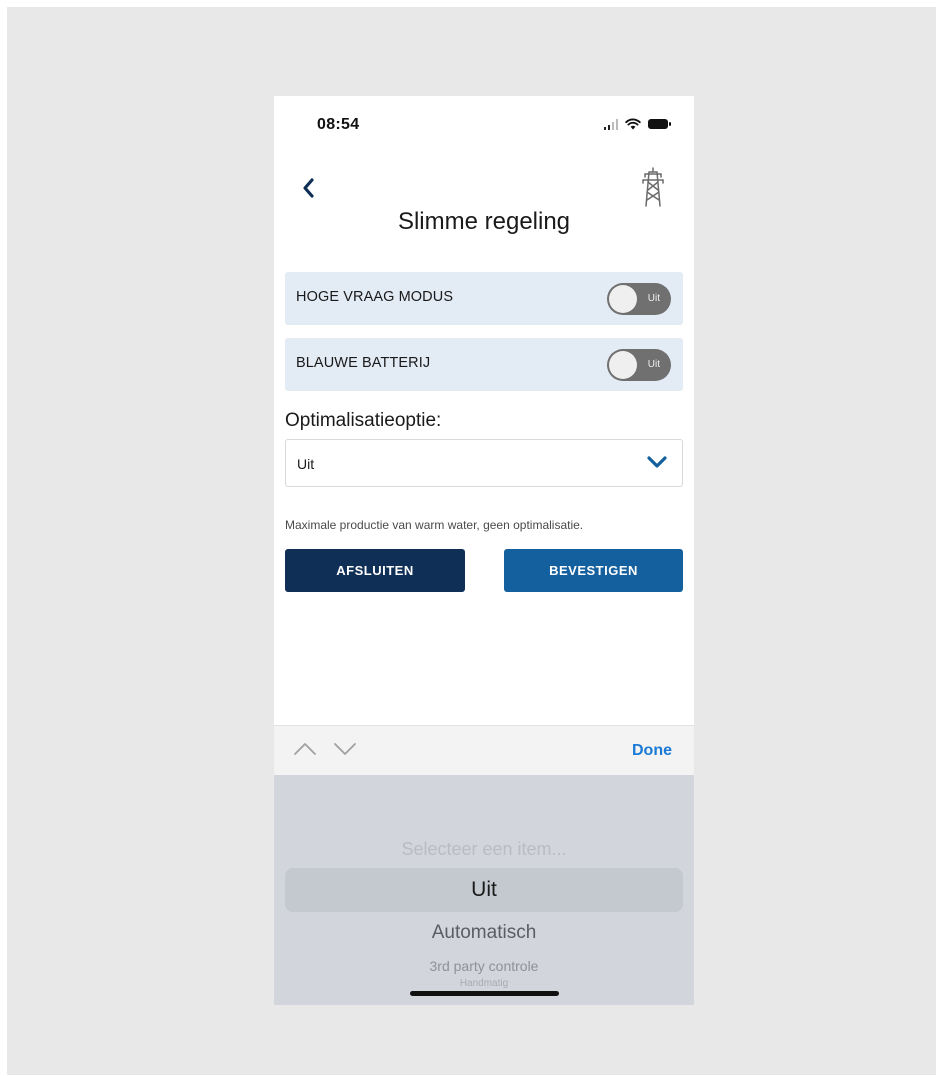 The width and height of the screenshot is (937, 1076). I want to click on picker-item-automatic: Automatisch, so click(484, 933).